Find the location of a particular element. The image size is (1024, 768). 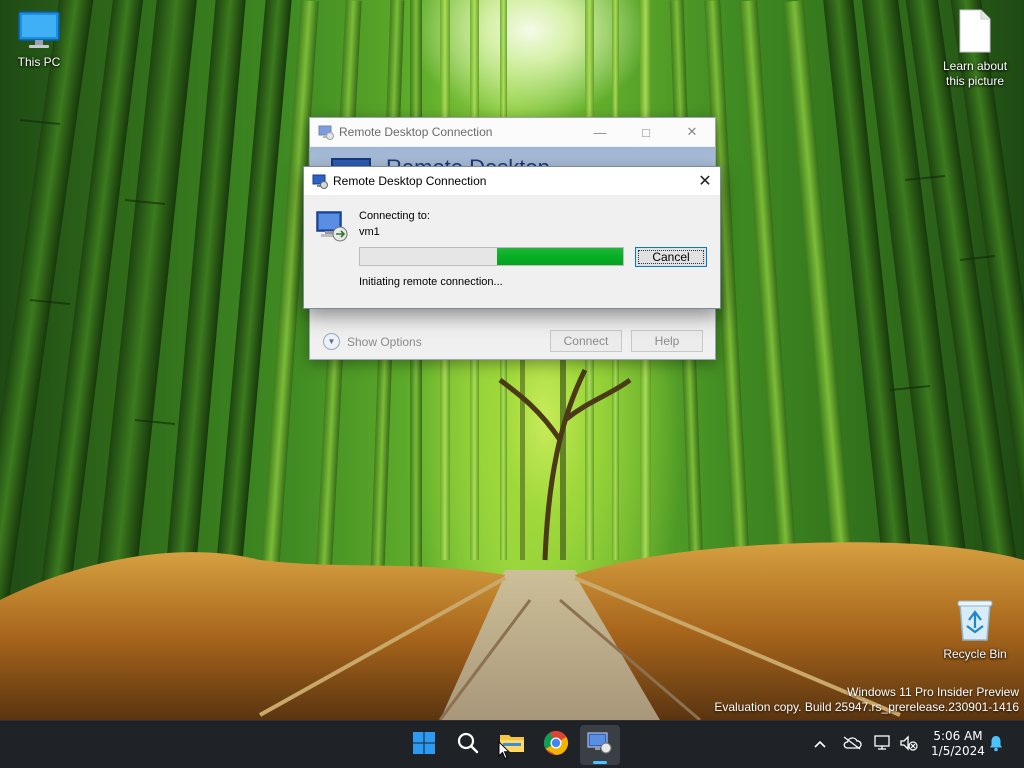

desktop-icon-recycle-bin: Recycle Bin is located at coordinates (975, 630).